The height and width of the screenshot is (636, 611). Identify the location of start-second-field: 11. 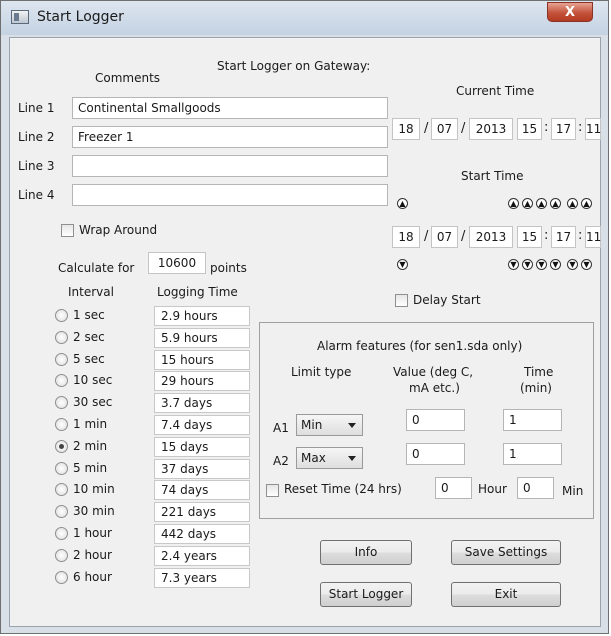
(593, 237).